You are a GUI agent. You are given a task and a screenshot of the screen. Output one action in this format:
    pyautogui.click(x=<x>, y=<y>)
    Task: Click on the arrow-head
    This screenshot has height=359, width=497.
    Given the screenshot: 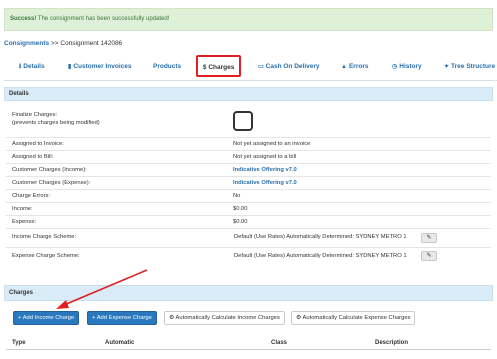 What is the action you would take?
    pyautogui.click(x=62, y=304)
    